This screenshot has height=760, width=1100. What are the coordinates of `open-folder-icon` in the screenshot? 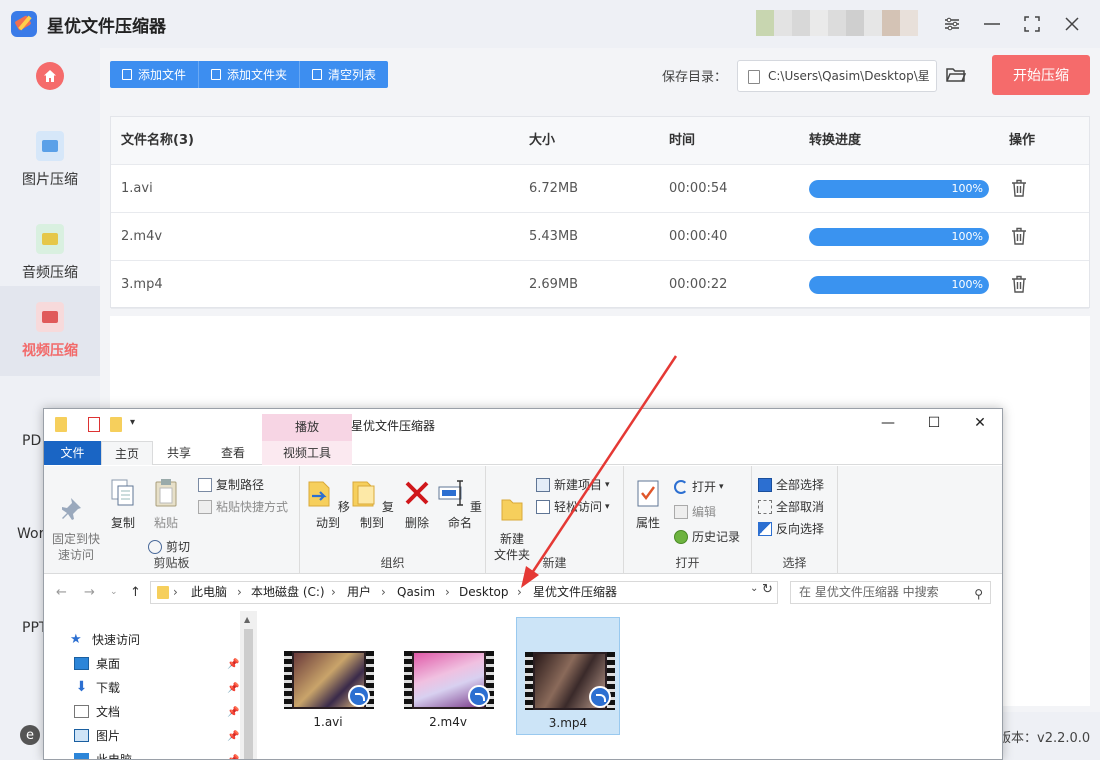 It's located at (956, 74).